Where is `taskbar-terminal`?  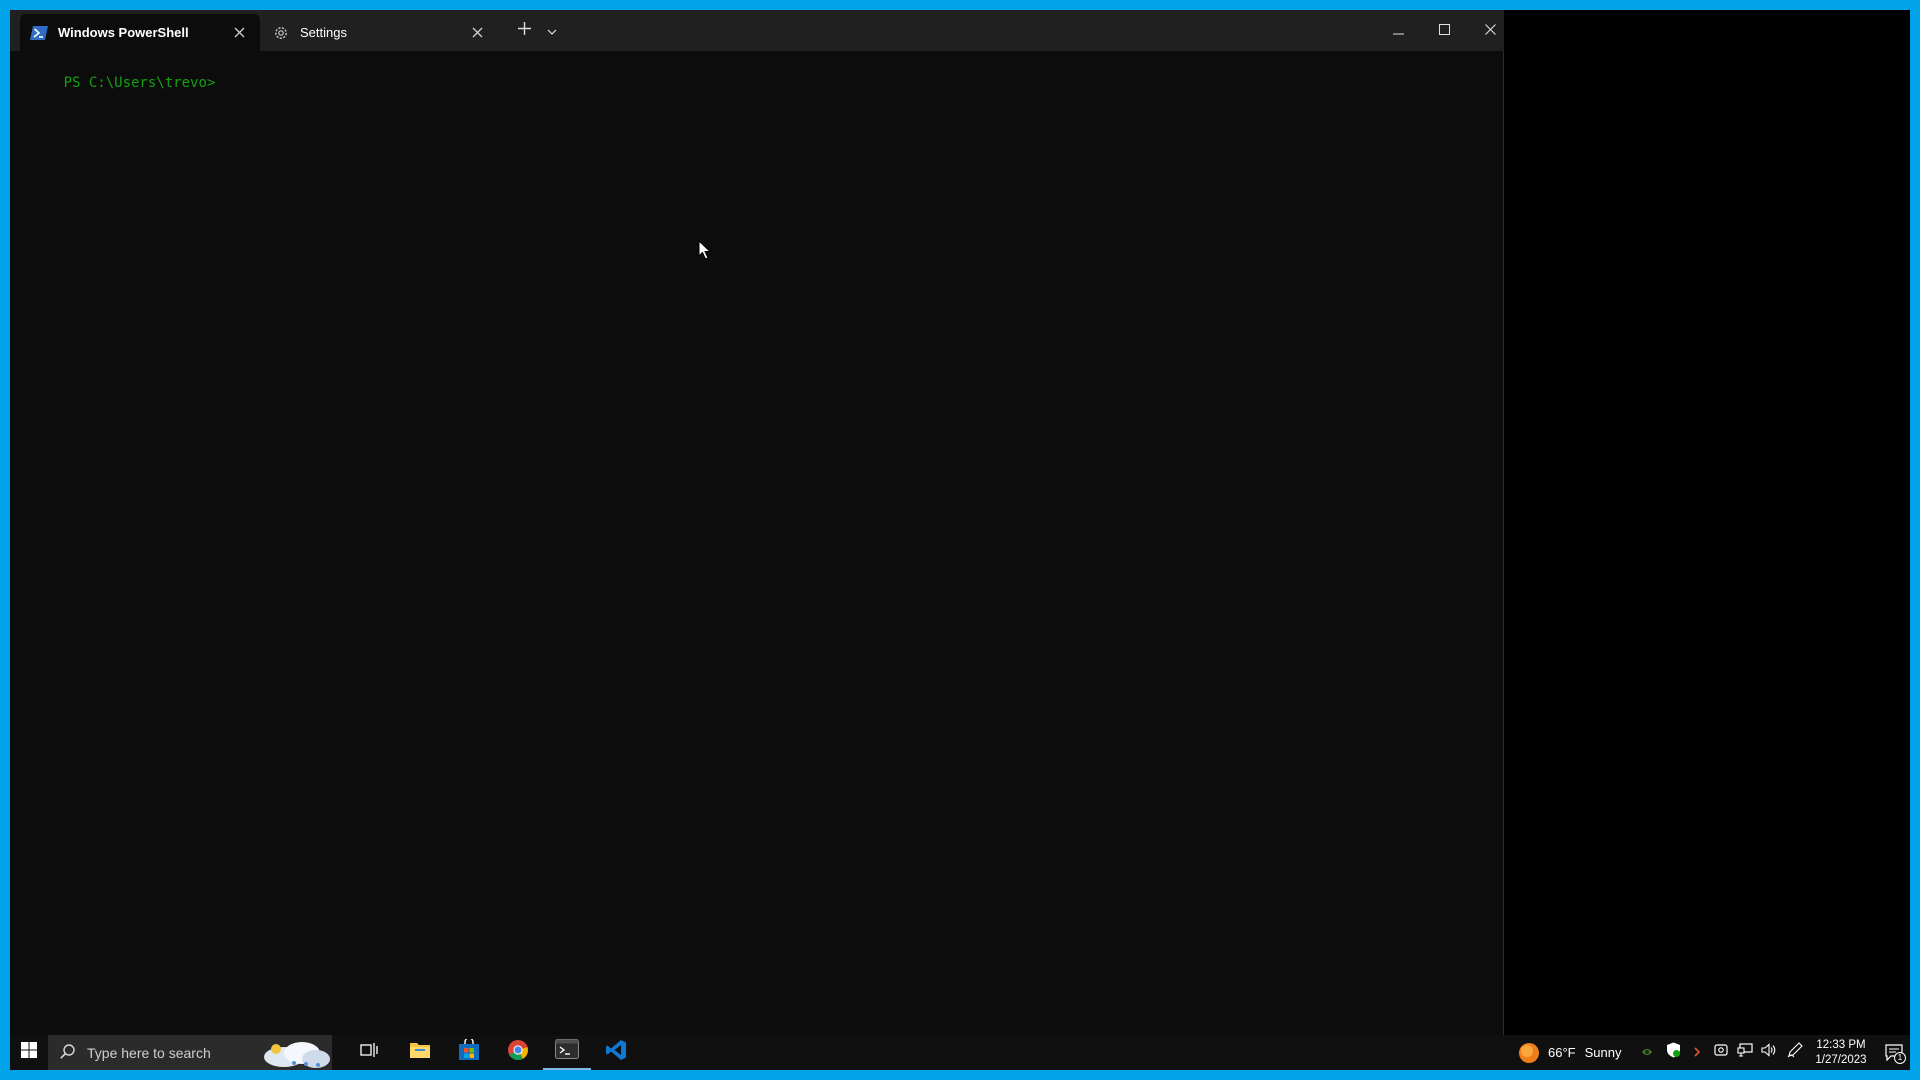 taskbar-terminal is located at coordinates (567, 1052).